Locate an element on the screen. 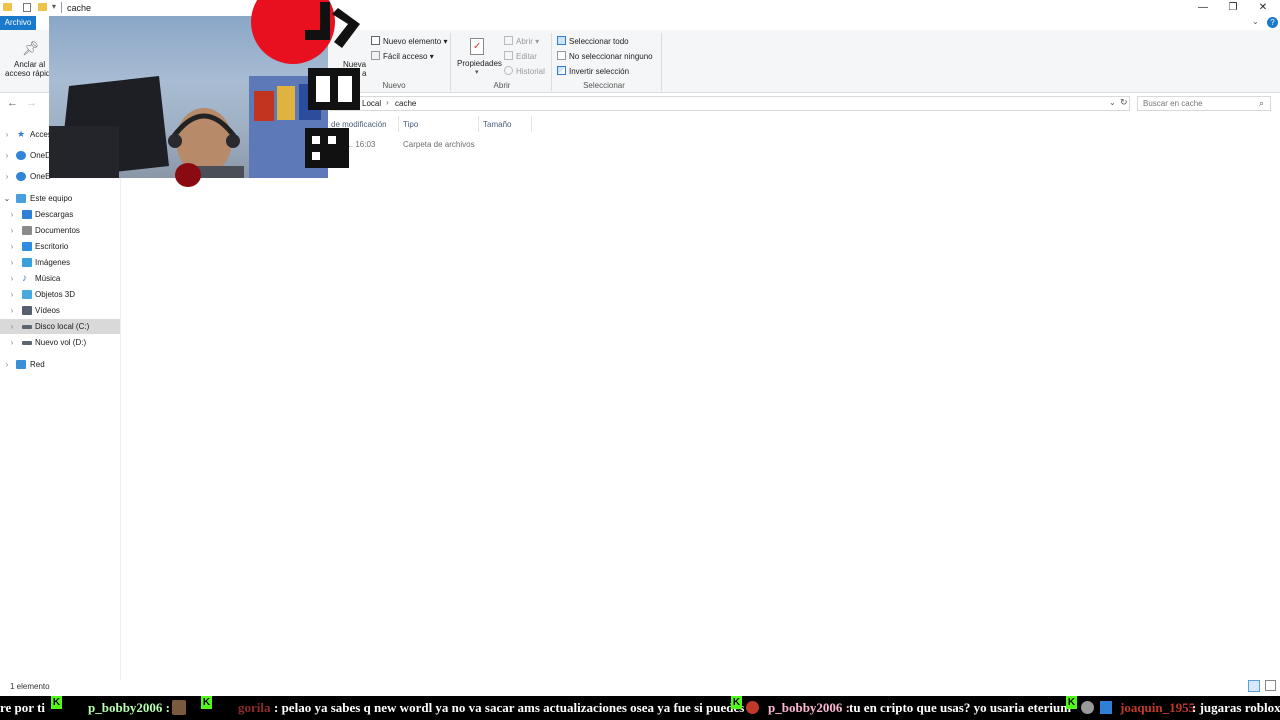 The height and width of the screenshot is (720, 1280). edit-button: Editar is located at coordinates (520, 56).